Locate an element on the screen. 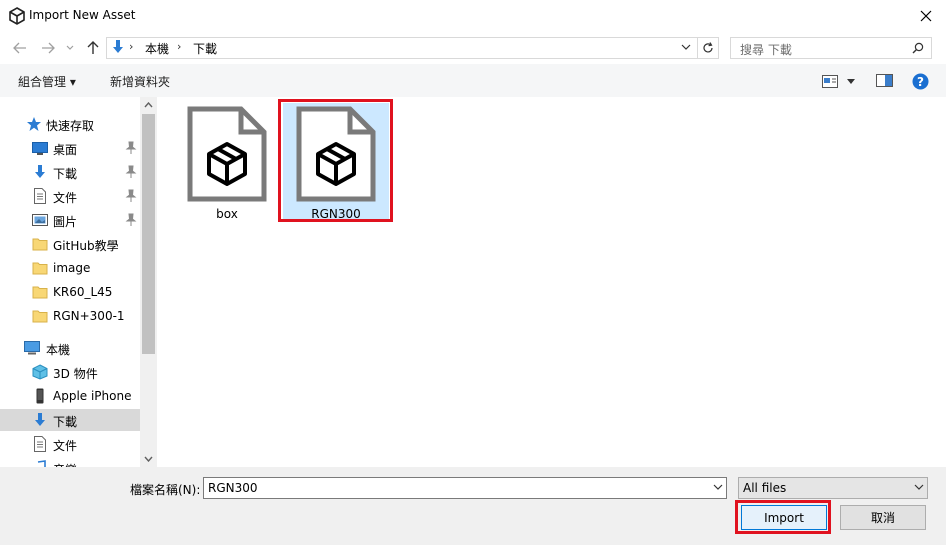  sidebar-item-apple-iphone: Apple iPhone is located at coordinates (70, 396).